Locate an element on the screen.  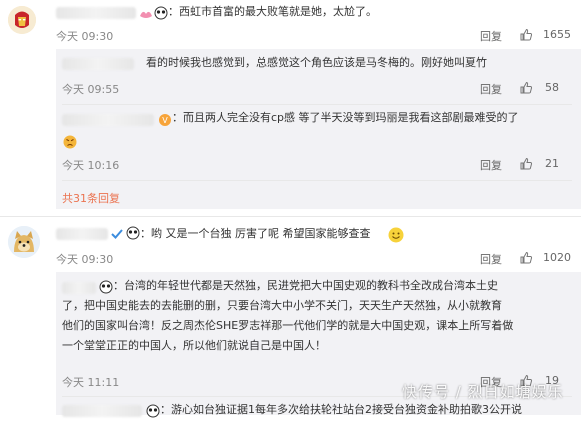
like-count: 1655 is located at coordinates (557, 34).